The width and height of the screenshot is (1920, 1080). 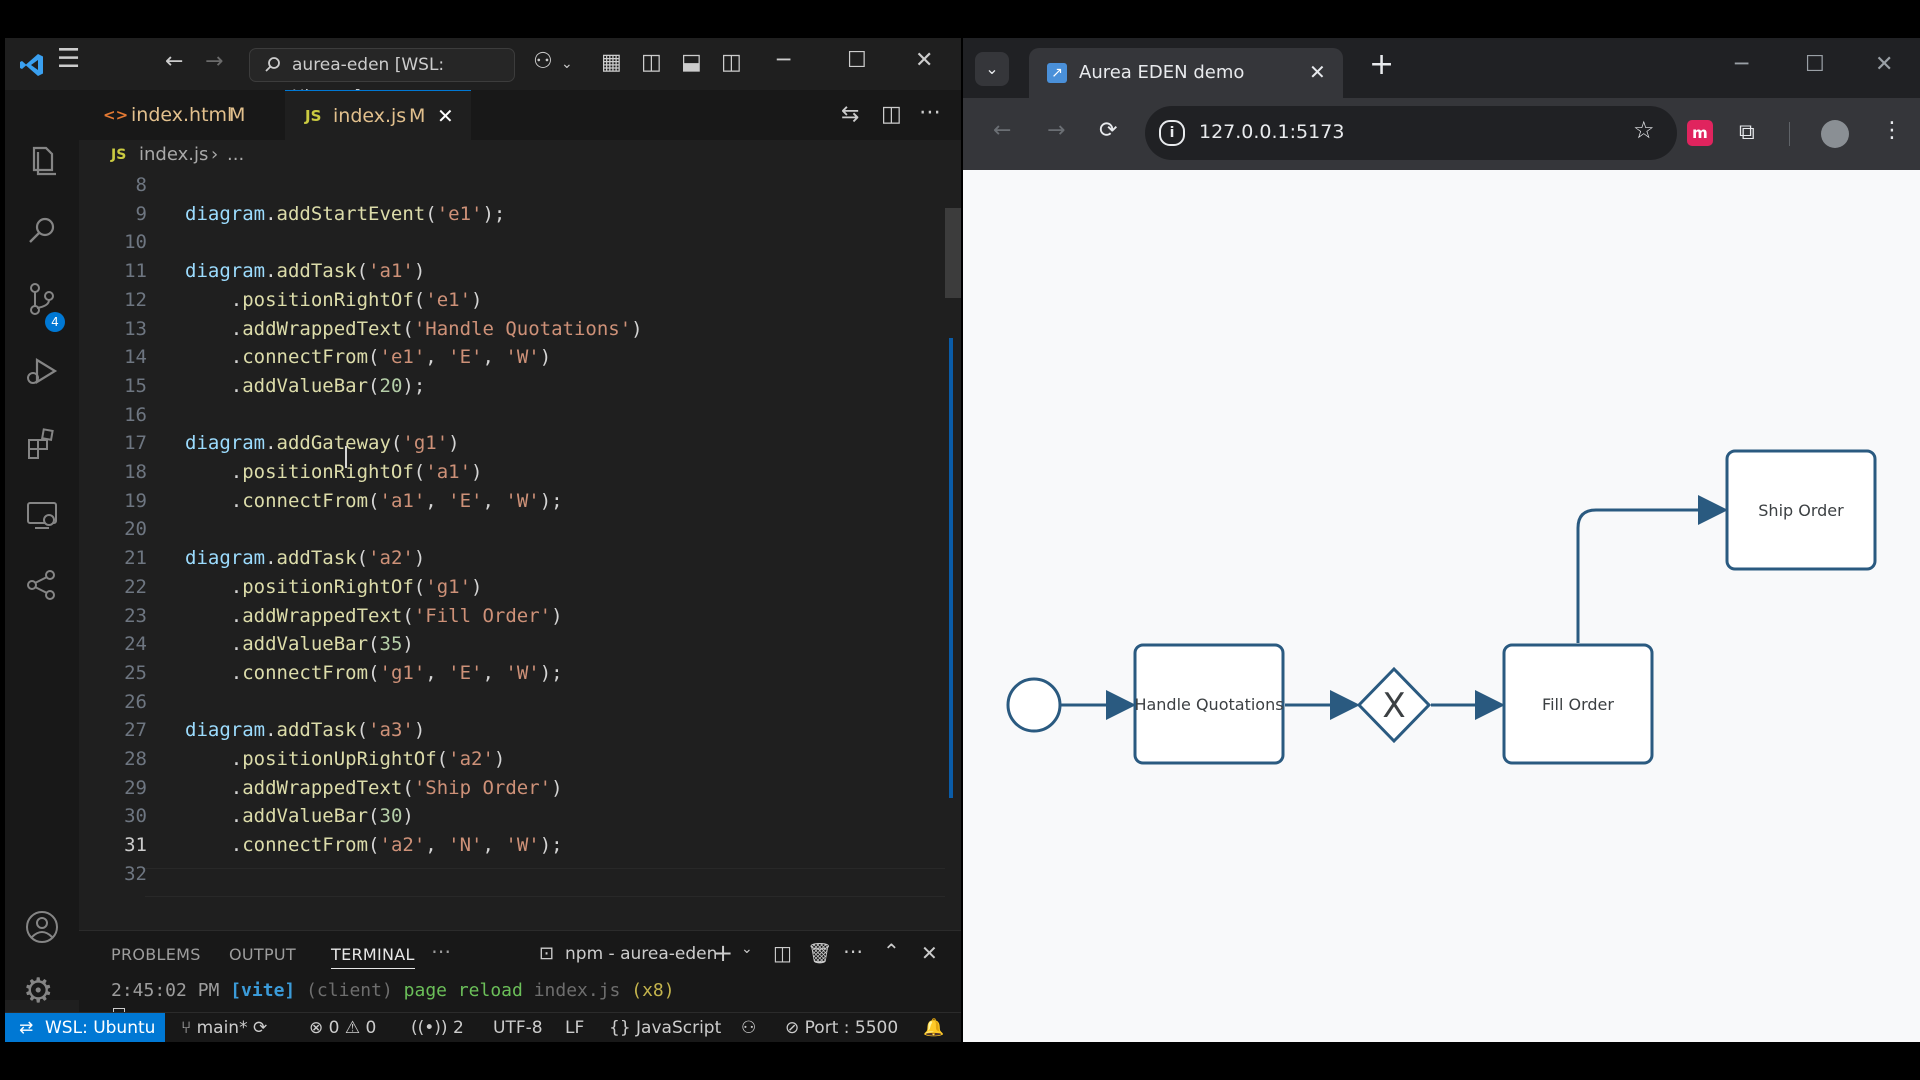 What do you see at coordinates (42, 161) in the screenshot?
I see `explorer-icon` at bounding box center [42, 161].